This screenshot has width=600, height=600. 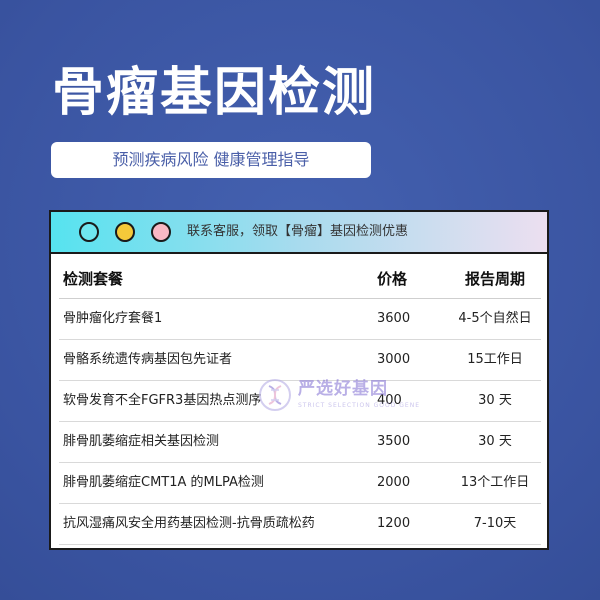 What do you see at coordinates (495, 359) in the screenshot?
I see `report-period: 15工作日` at bounding box center [495, 359].